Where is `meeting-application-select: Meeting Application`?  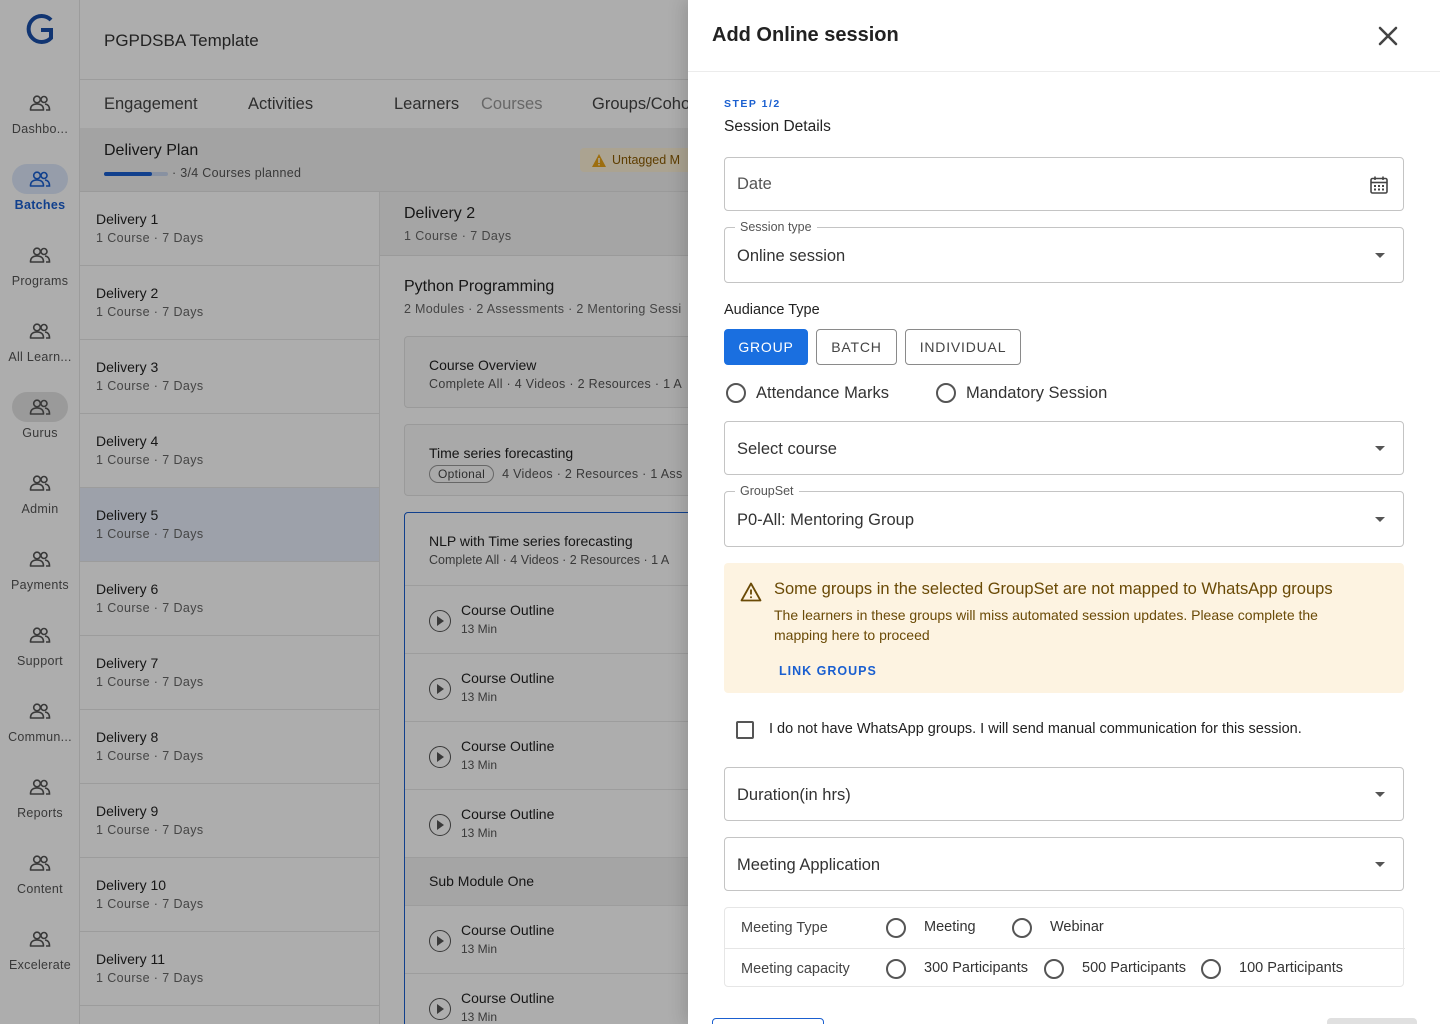 meeting-application-select: Meeting Application is located at coordinates (1064, 864).